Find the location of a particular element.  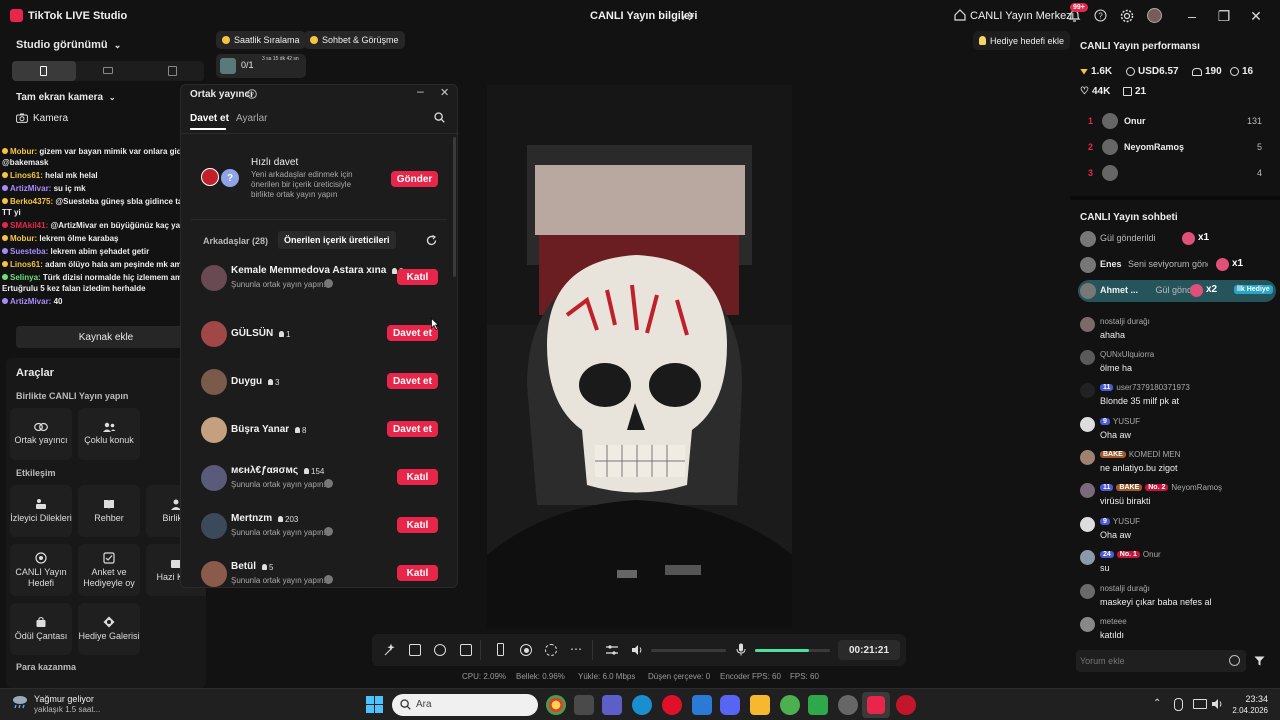

info-icon: ? is located at coordinates (252, 94).